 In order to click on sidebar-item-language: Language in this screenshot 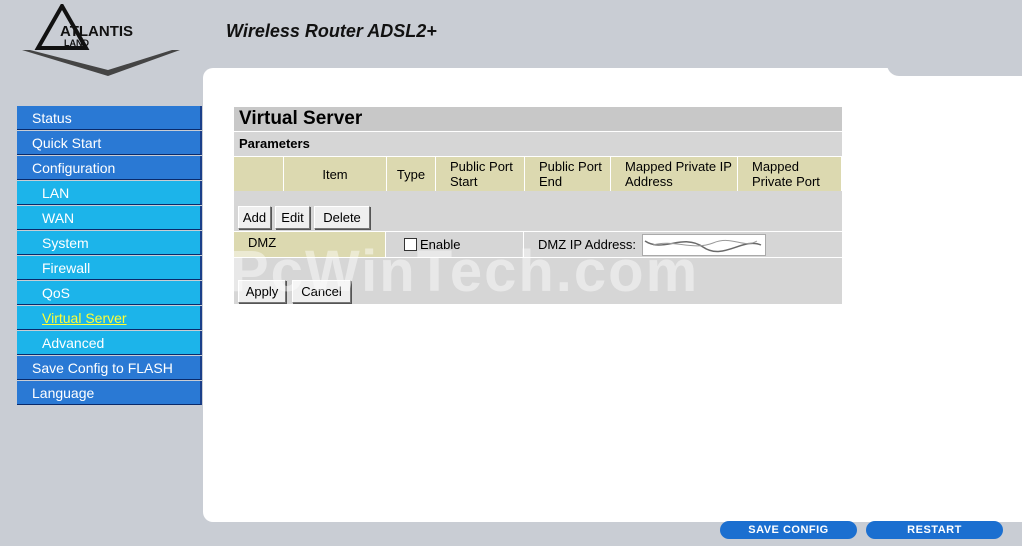, I will do `click(109, 393)`.